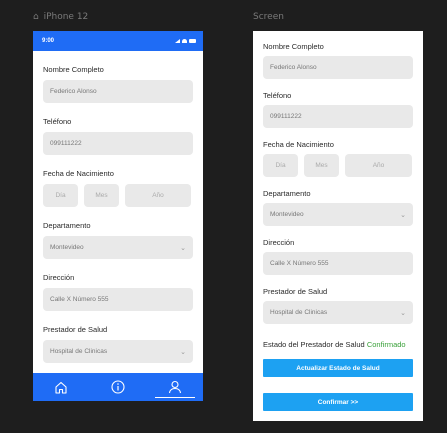  I want to click on tab-profile, so click(175, 387).